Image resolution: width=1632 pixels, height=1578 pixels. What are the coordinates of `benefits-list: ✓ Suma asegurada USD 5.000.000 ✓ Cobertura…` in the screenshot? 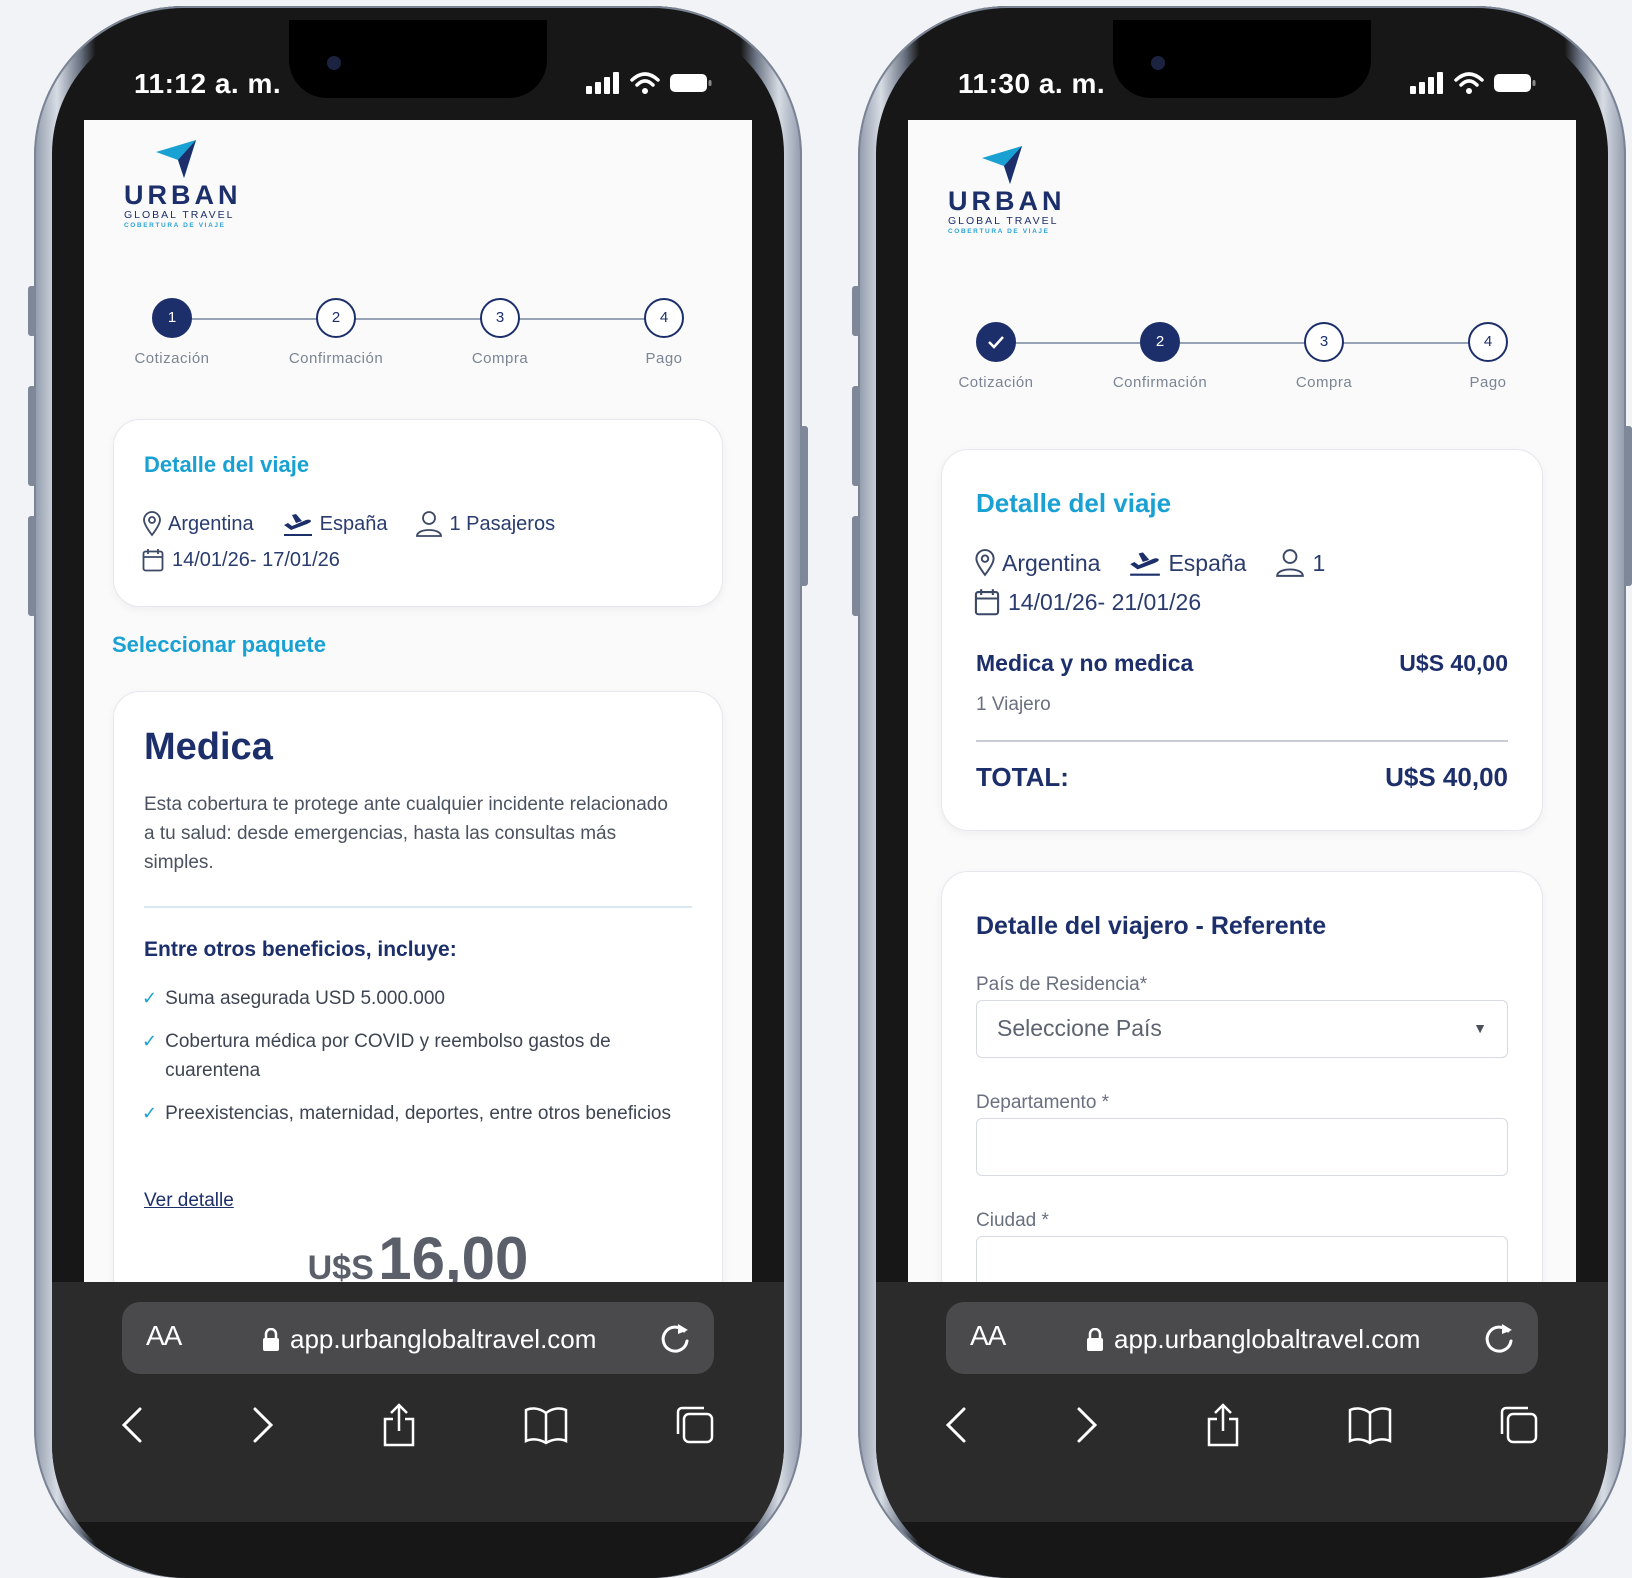 It's located at (412, 1063).